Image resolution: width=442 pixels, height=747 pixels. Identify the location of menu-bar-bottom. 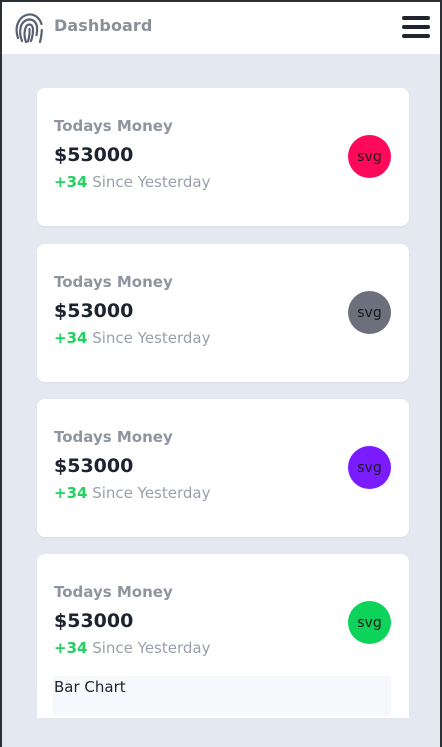
(416, 36).